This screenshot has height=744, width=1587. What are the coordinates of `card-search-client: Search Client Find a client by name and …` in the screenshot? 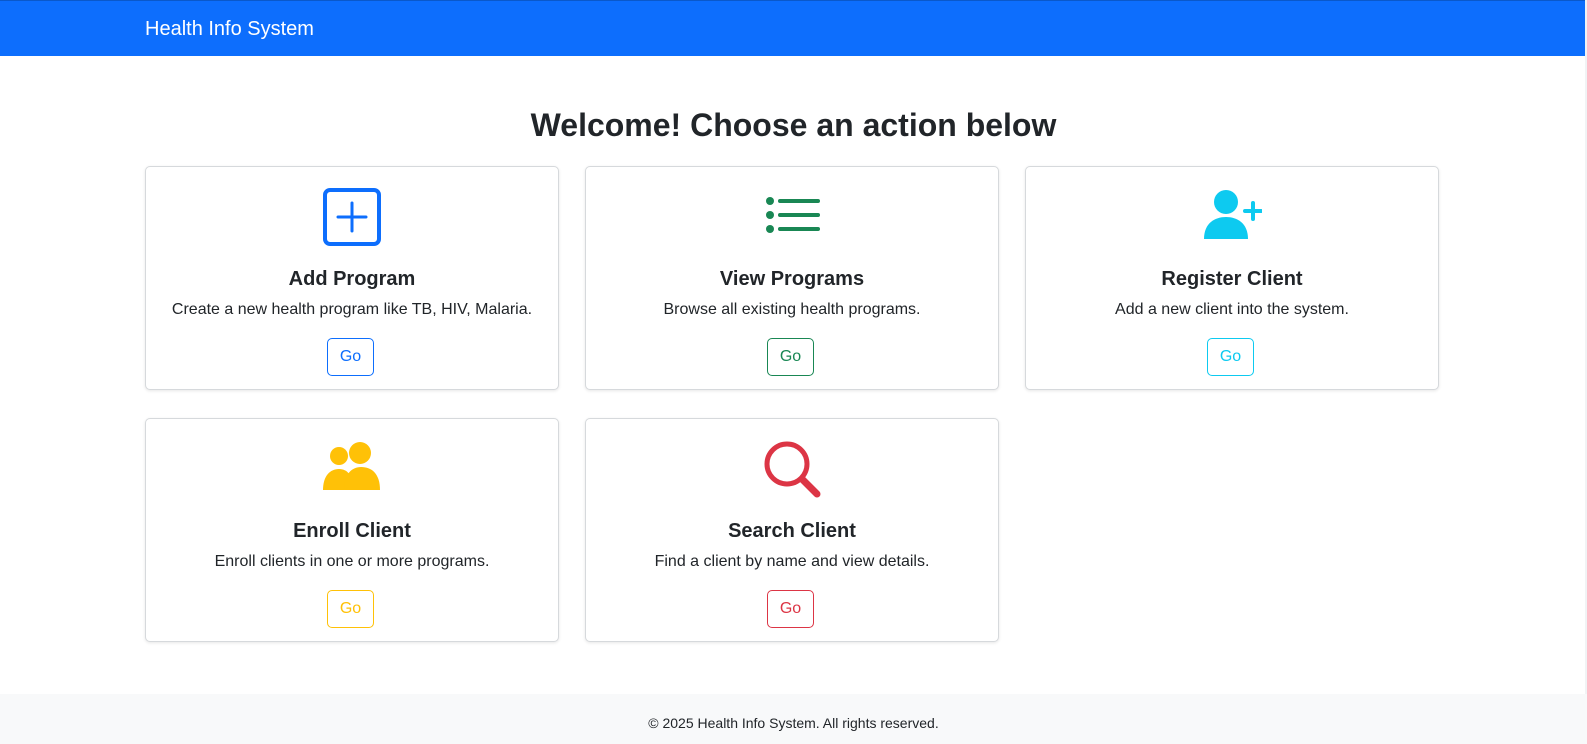 It's located at (792, 530).